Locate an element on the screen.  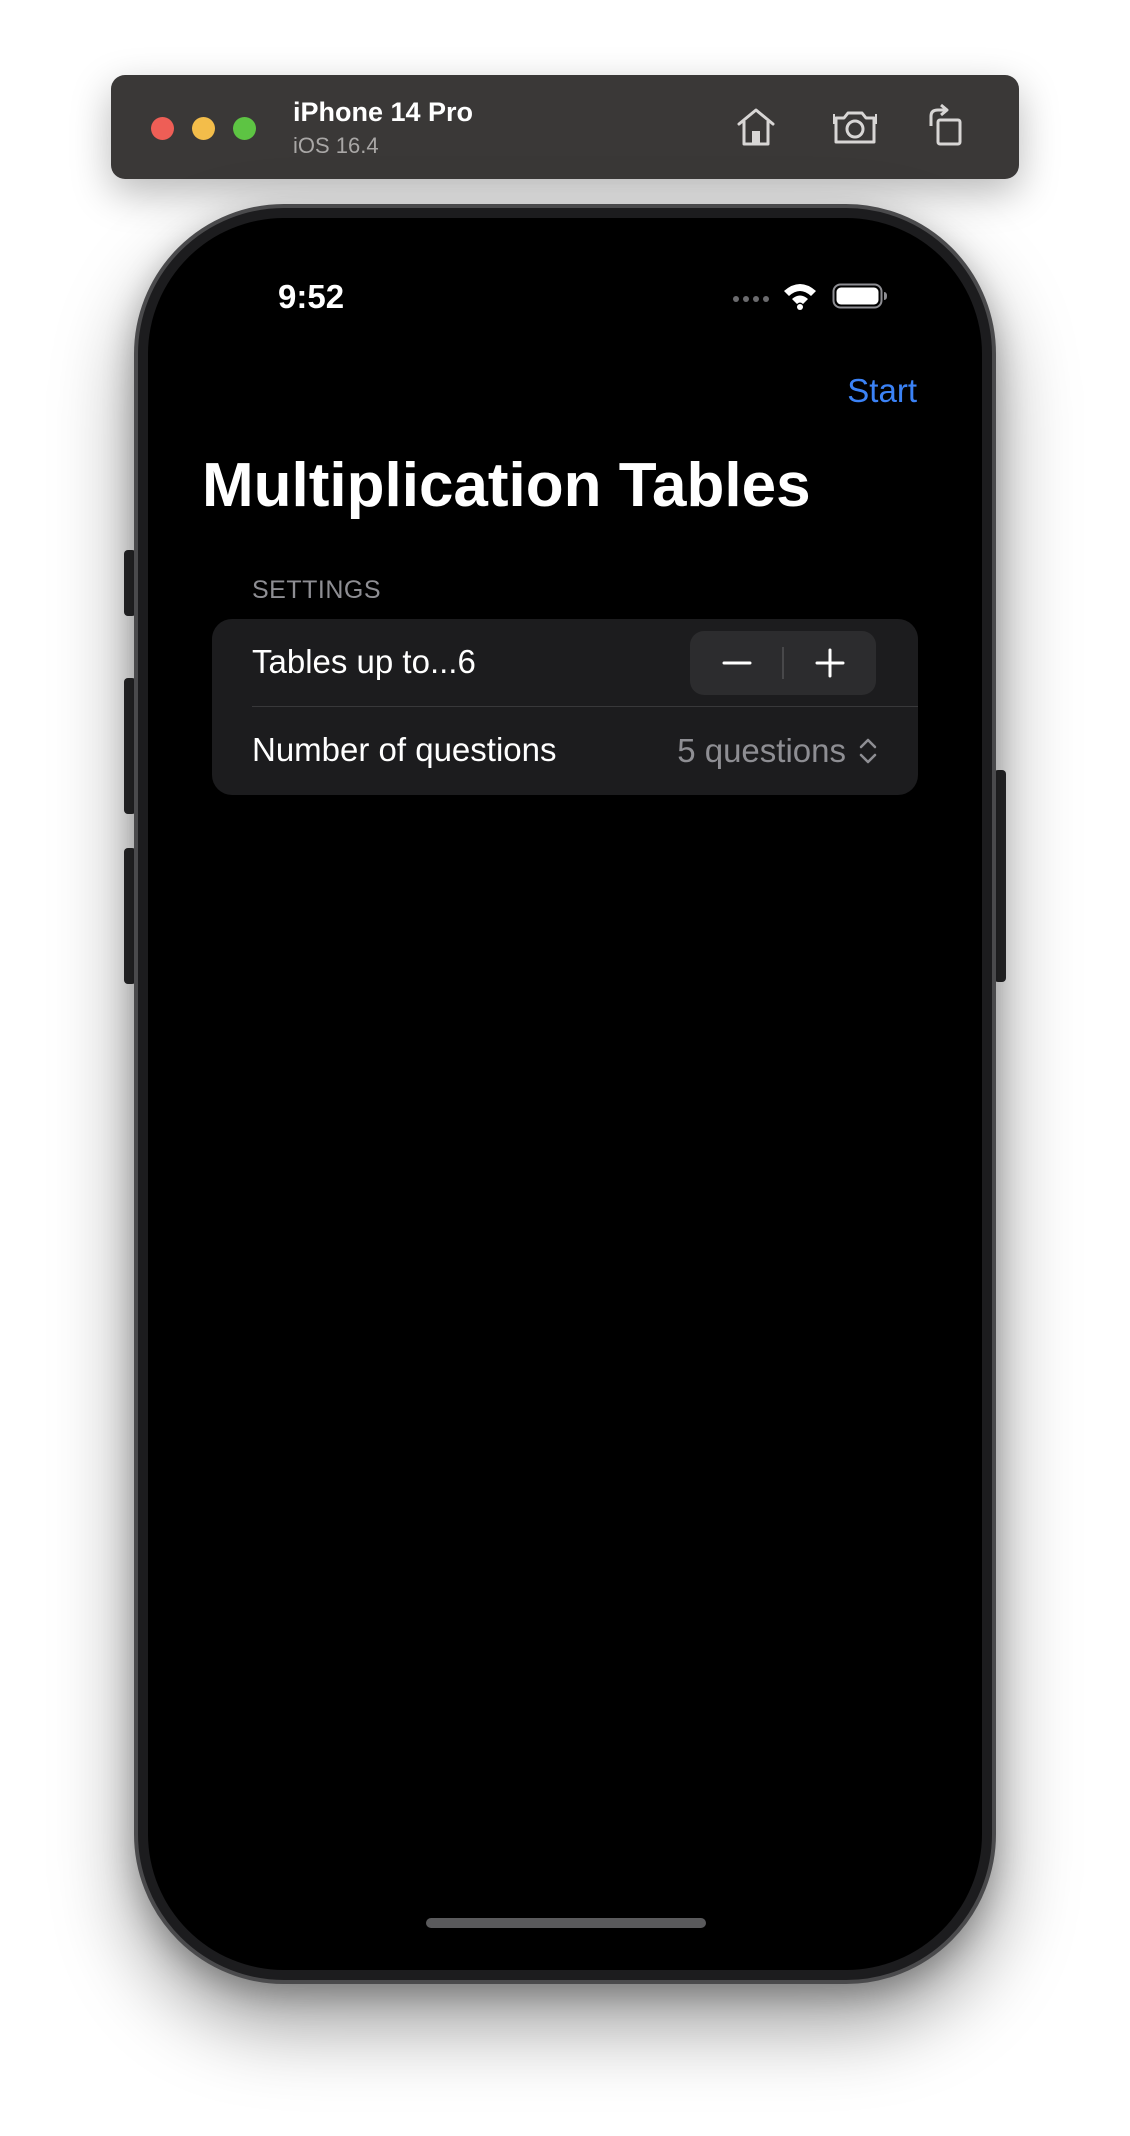
questions-label: Number of questions is located at coordinates (404, 749).